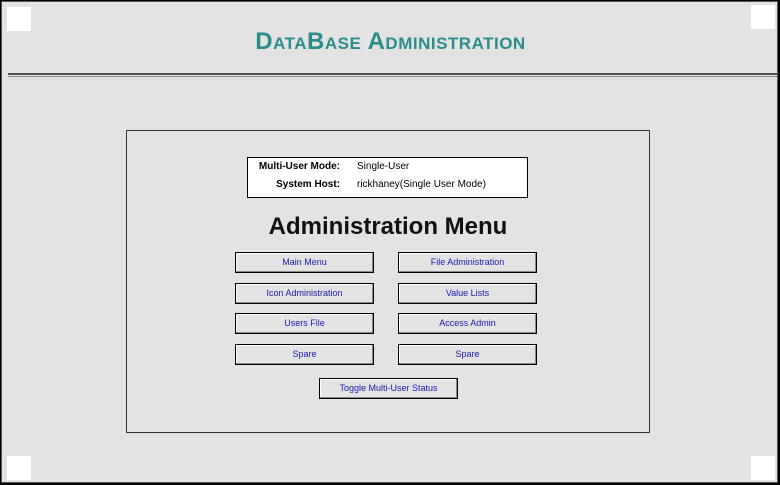 The image size is (780, 485). What do you see at coordinates (390, 41) in the screenshot?
I see `app-title: DataBase Administration` at bounding box center [390, 41].